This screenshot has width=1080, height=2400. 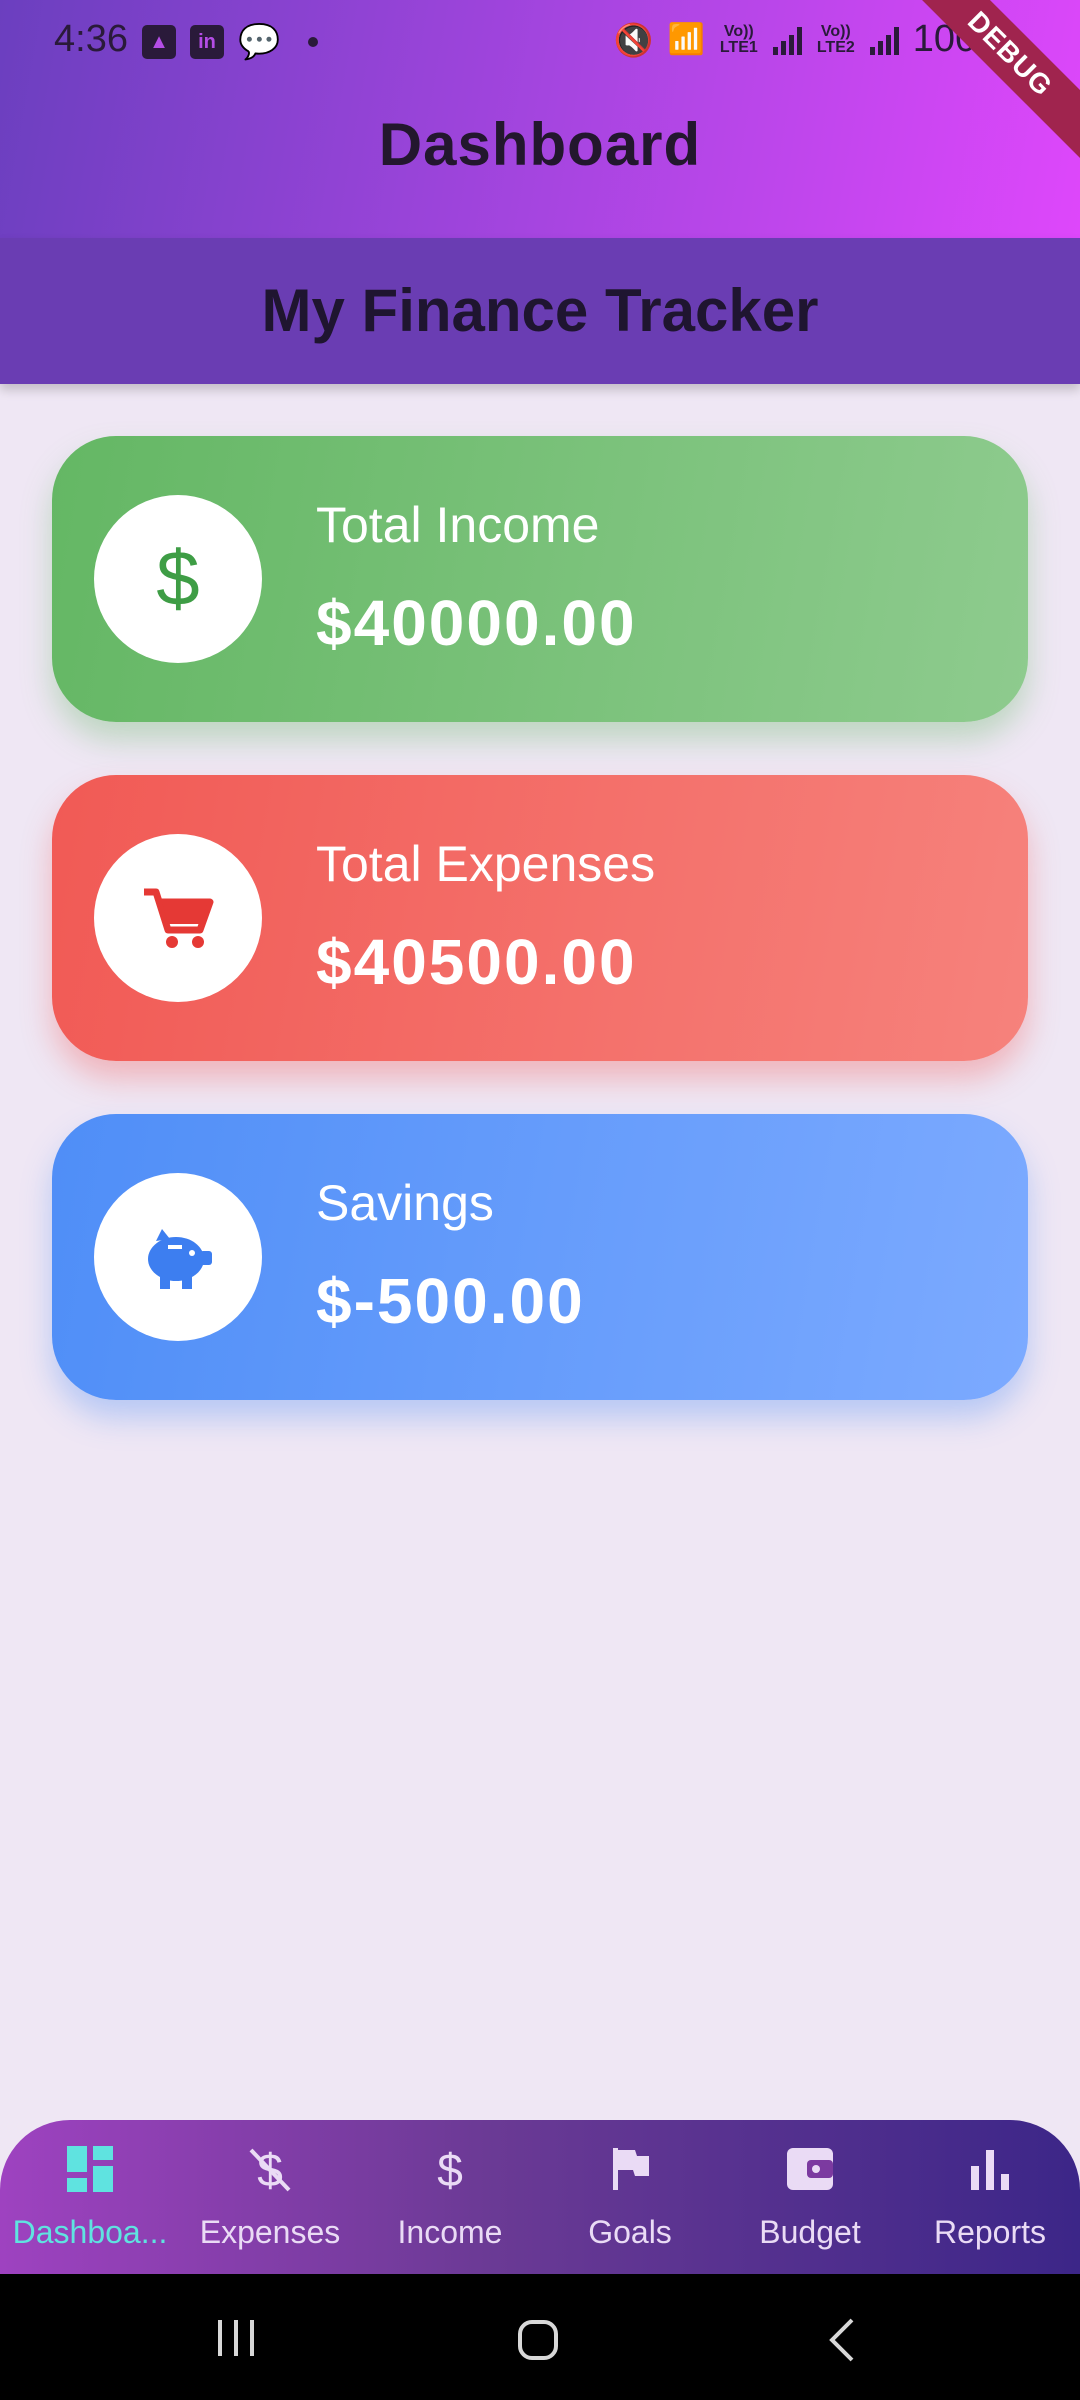 I want to click on header-title: My Finance Tracker, so click(x=540, y=310).